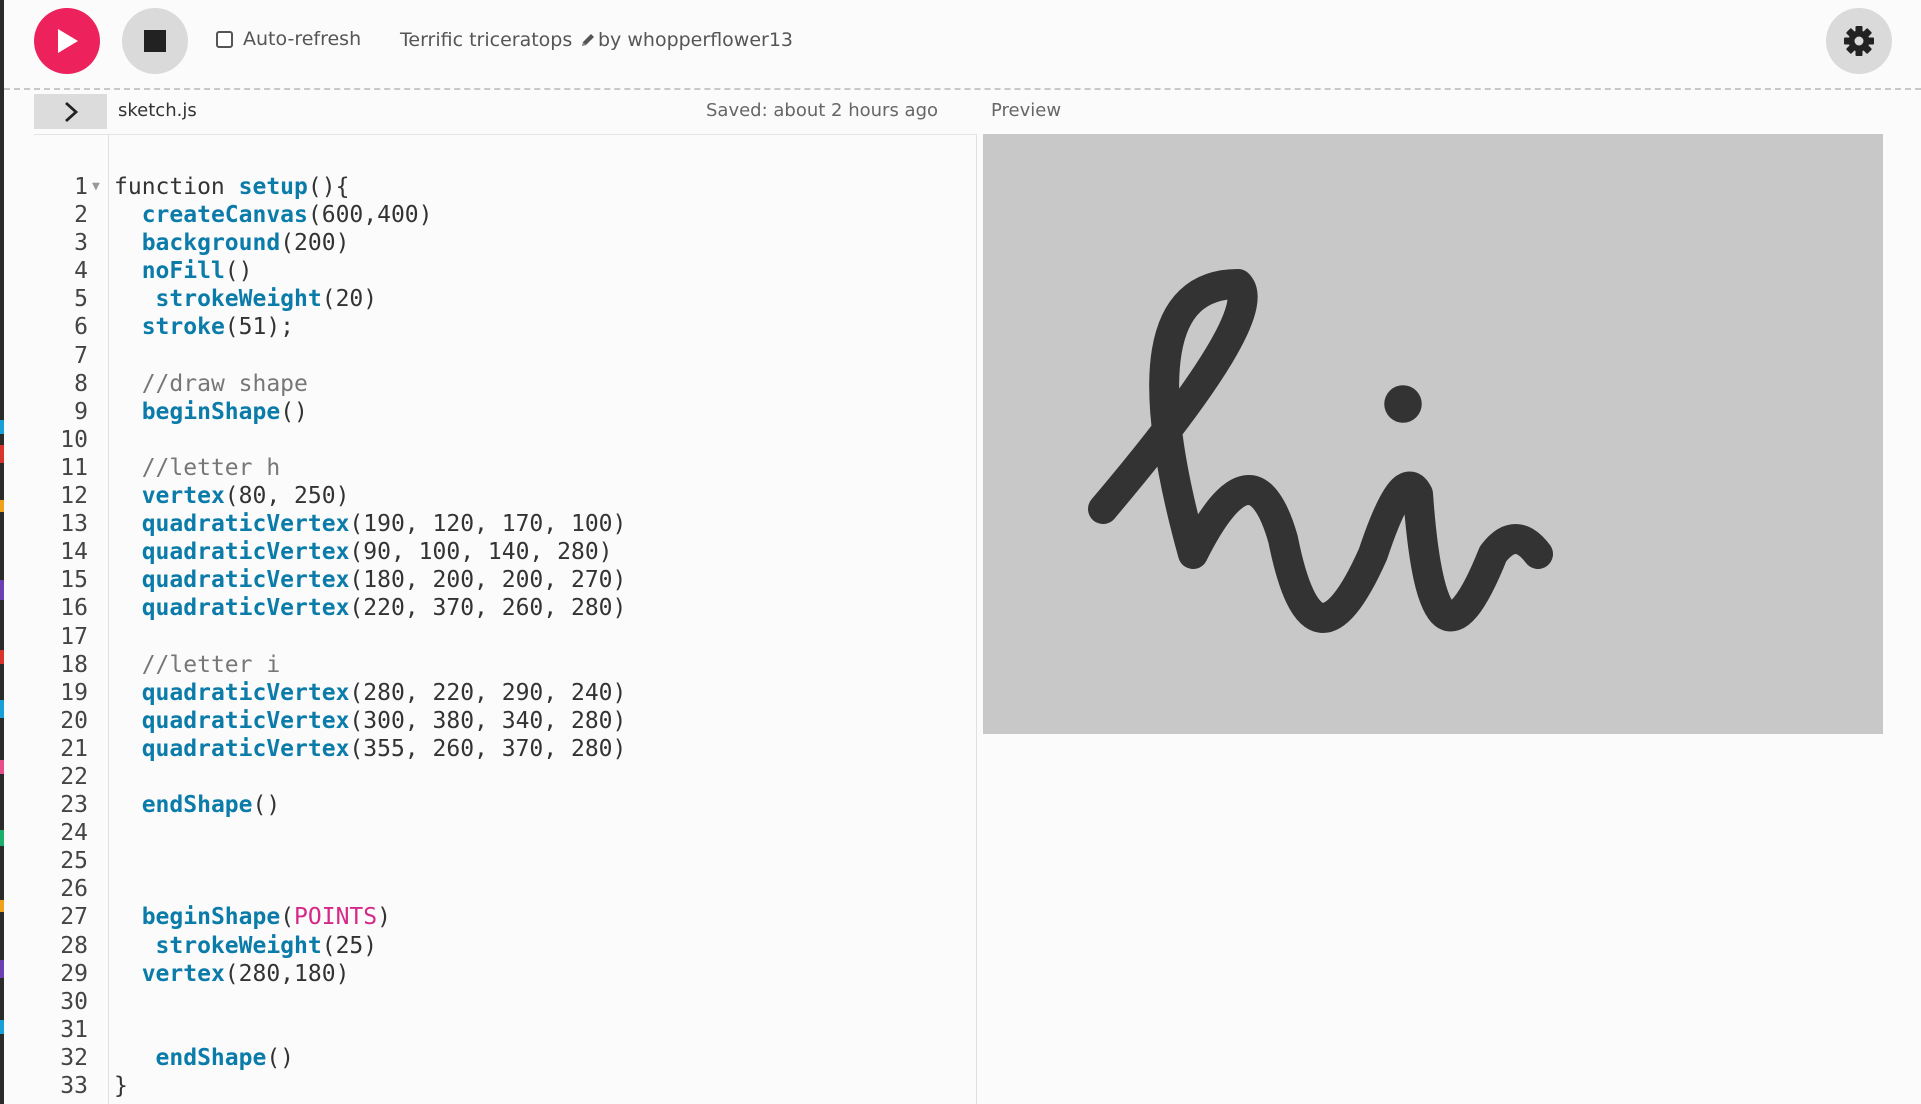 The height and width of the screenshot is (1104, 1921). What do you see at coordinates (505, 749) in the screenshot?
I see `code-line: 21 quadraticVertex(355, 260, 370, 280)` at bounding box center [505, 749].